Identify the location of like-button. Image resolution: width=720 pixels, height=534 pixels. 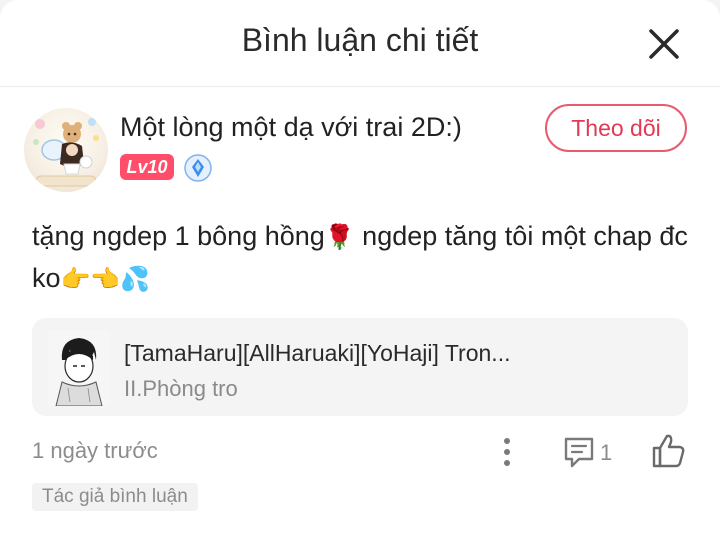
(668, 451).